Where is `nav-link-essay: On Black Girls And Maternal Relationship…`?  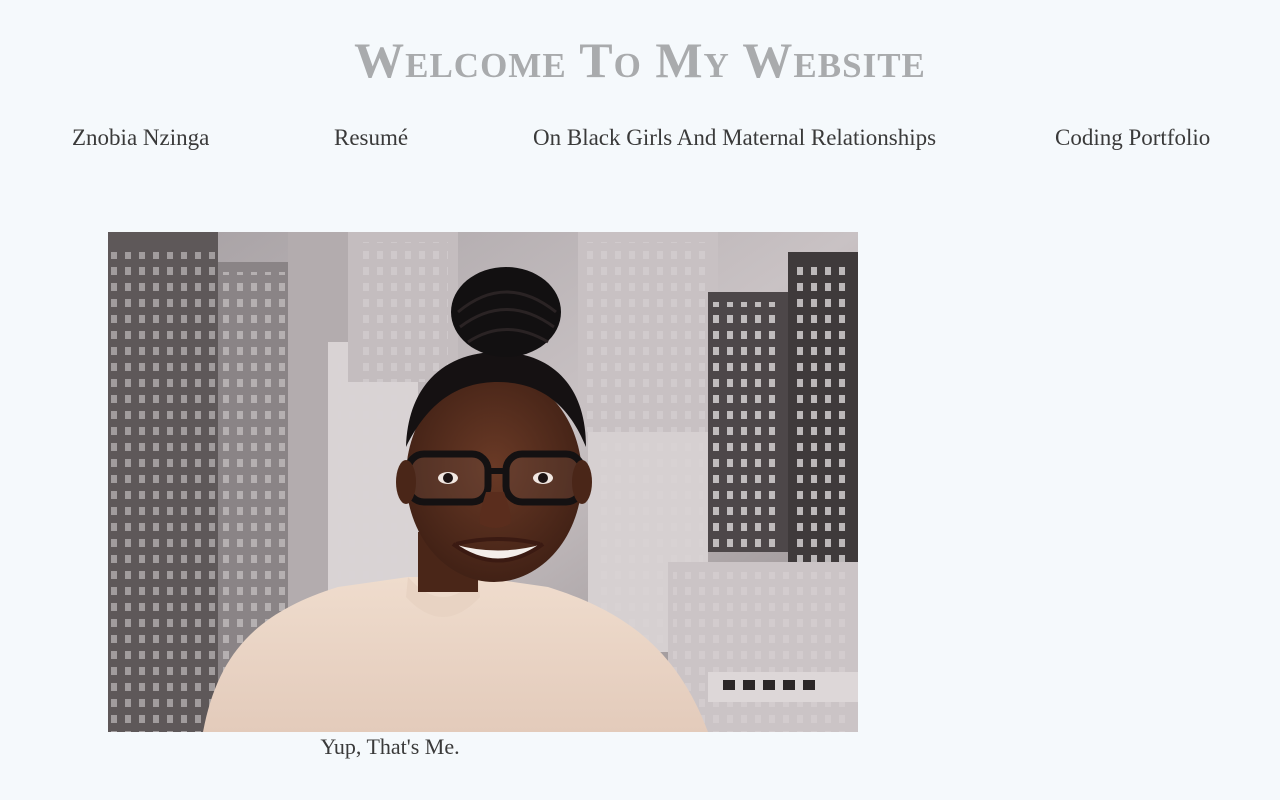 nav-link-essay: On Black Girls And Maternal Relationship… is located at coordinates (734, 138).